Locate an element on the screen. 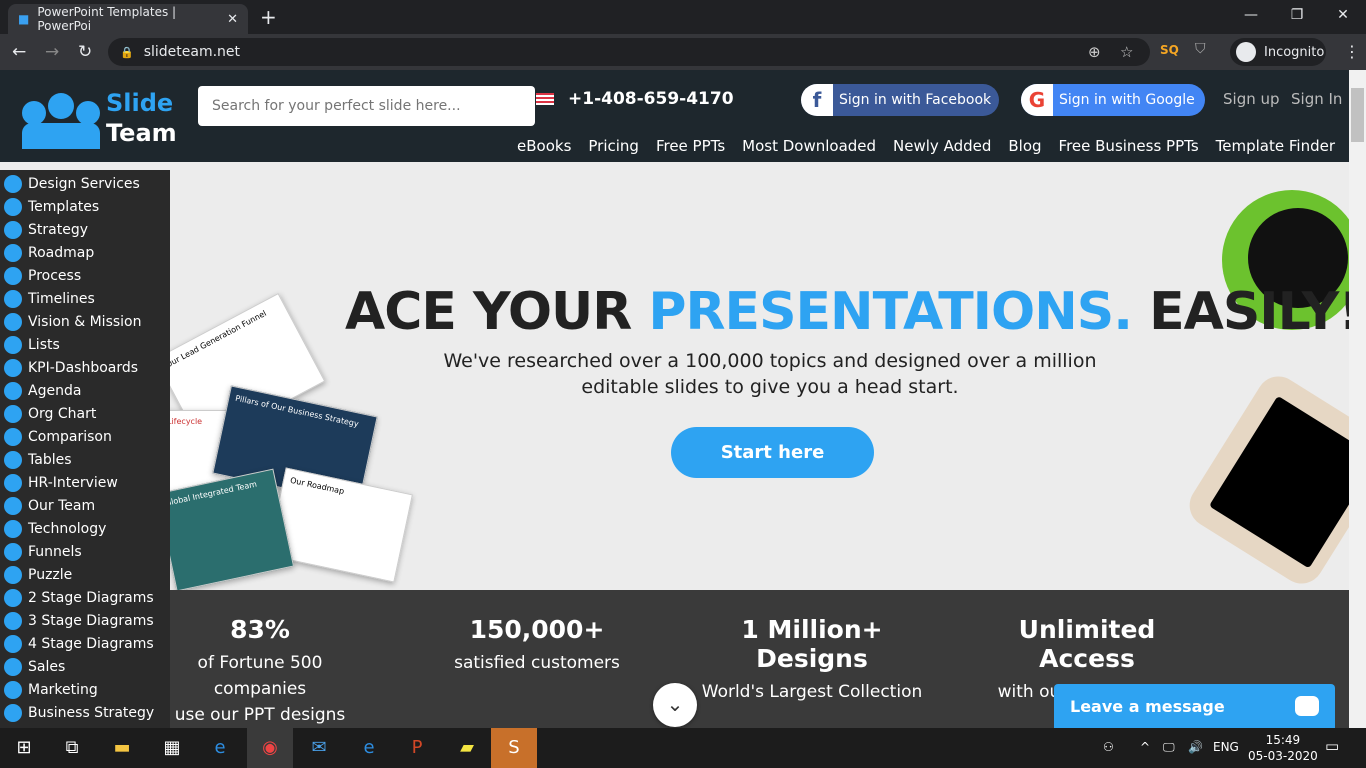 The width and height of the screenshot is (1366, 768). phone-image is located at coordinates (1273, 480).